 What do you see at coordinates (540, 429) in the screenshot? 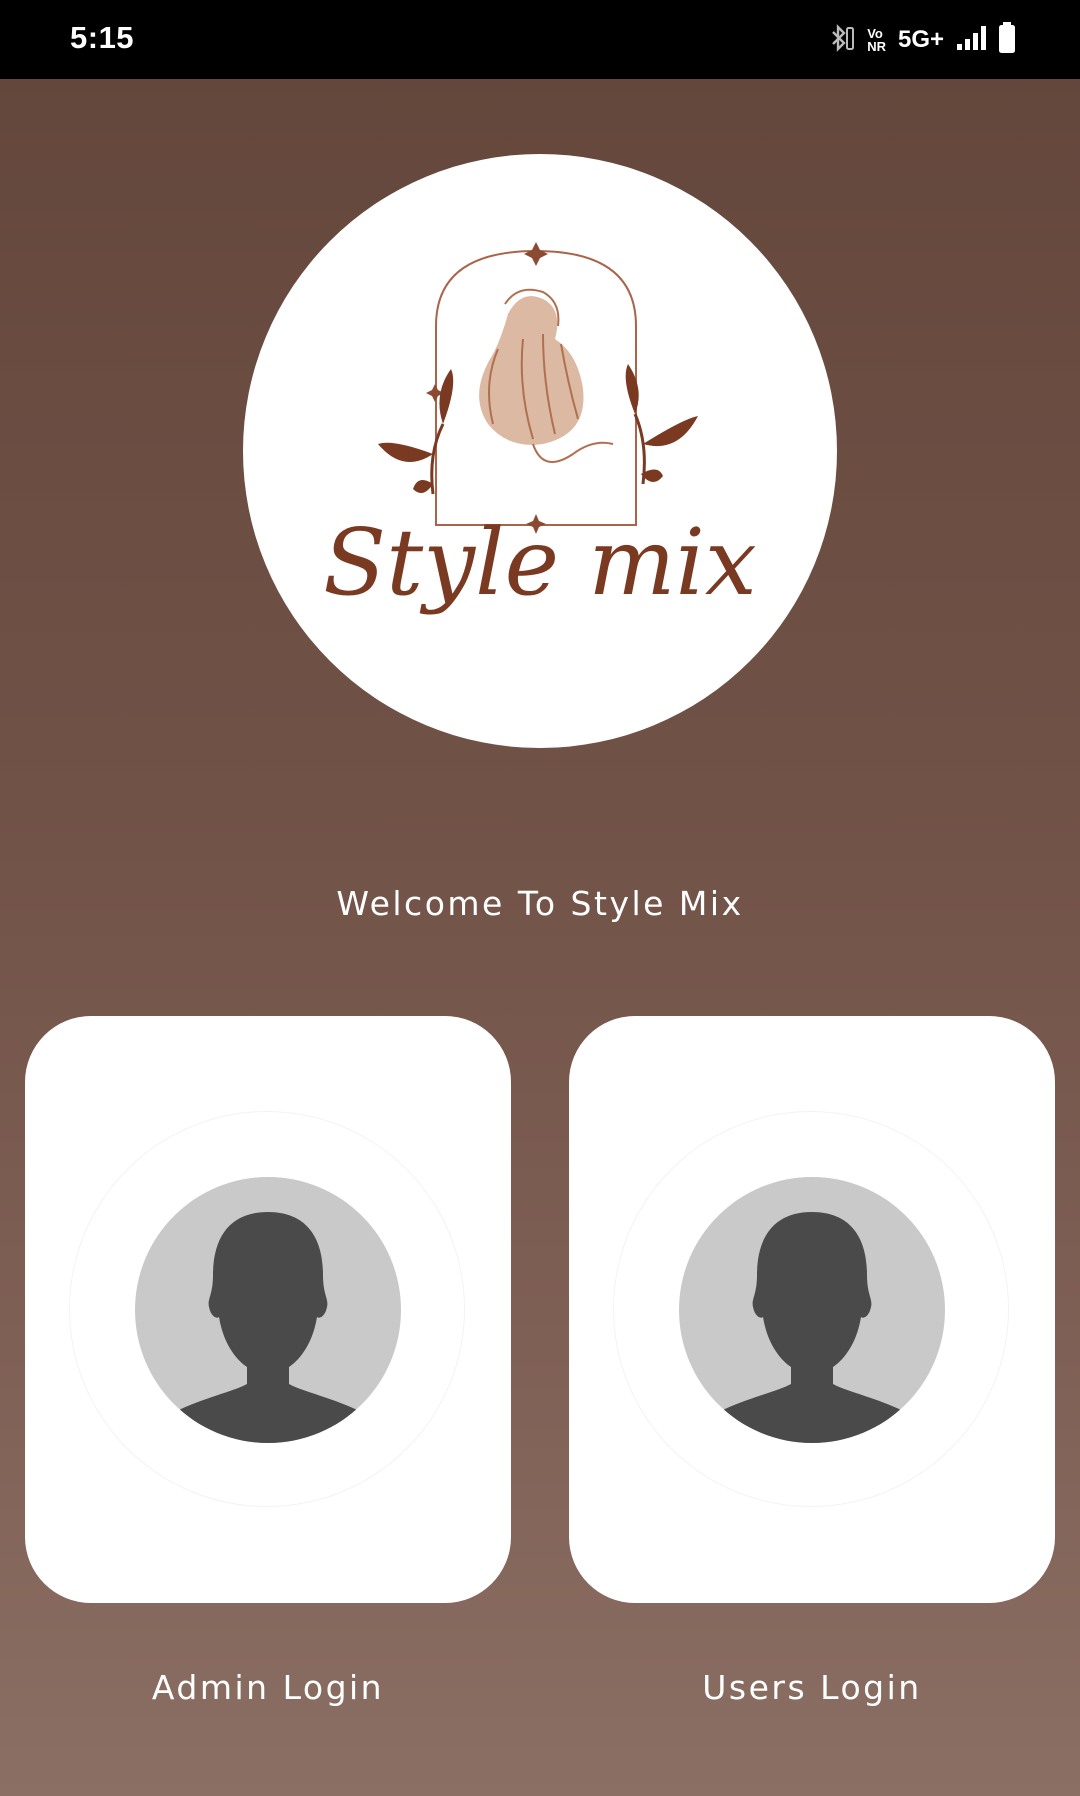
I see `style-mix-logo-graphic: Style mix` at bounding box center [540, 429].